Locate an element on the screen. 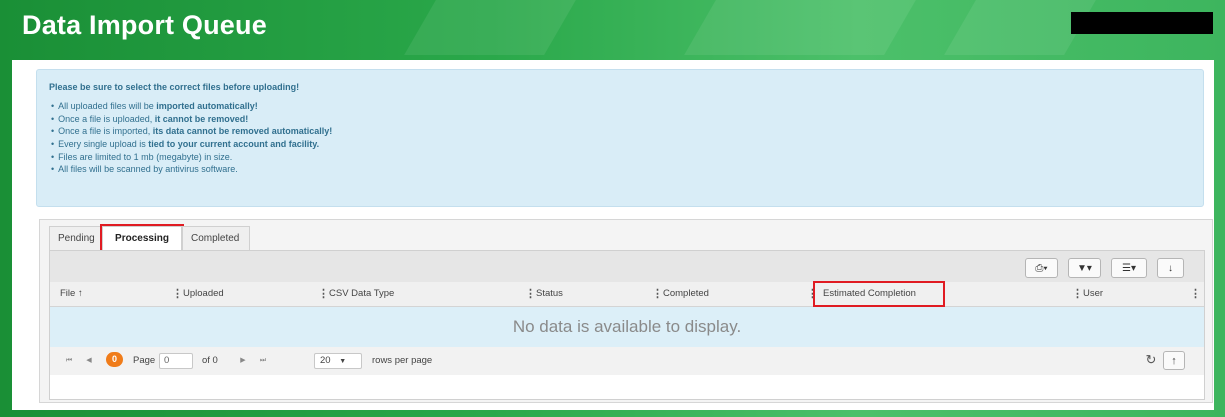 The height and width of the screenshot is (417, 1225). tab-pending: Pending is located at coordinates (75, 238).